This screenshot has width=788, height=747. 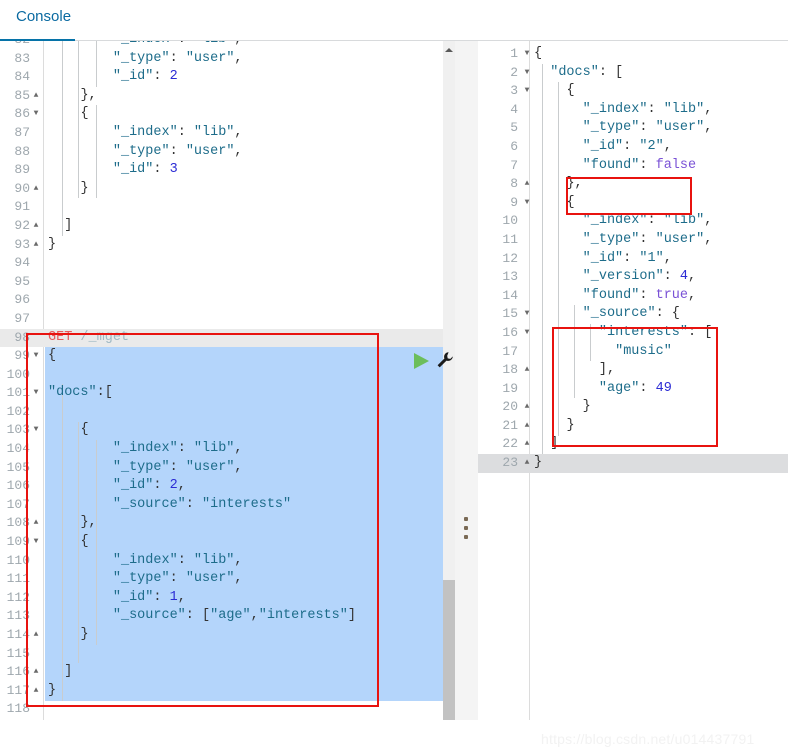 What do you see at coordinates (221, 486) in the screenshot?
I see `code-line: 106 "_id": 2,` at bounding box center [221, 486].